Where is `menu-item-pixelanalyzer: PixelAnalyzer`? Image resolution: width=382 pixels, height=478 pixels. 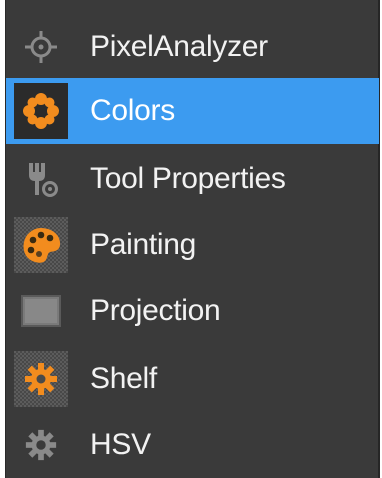 menu-item-pixelanalyzer: PixelAnalyzer is located at coordinates (192, 47).